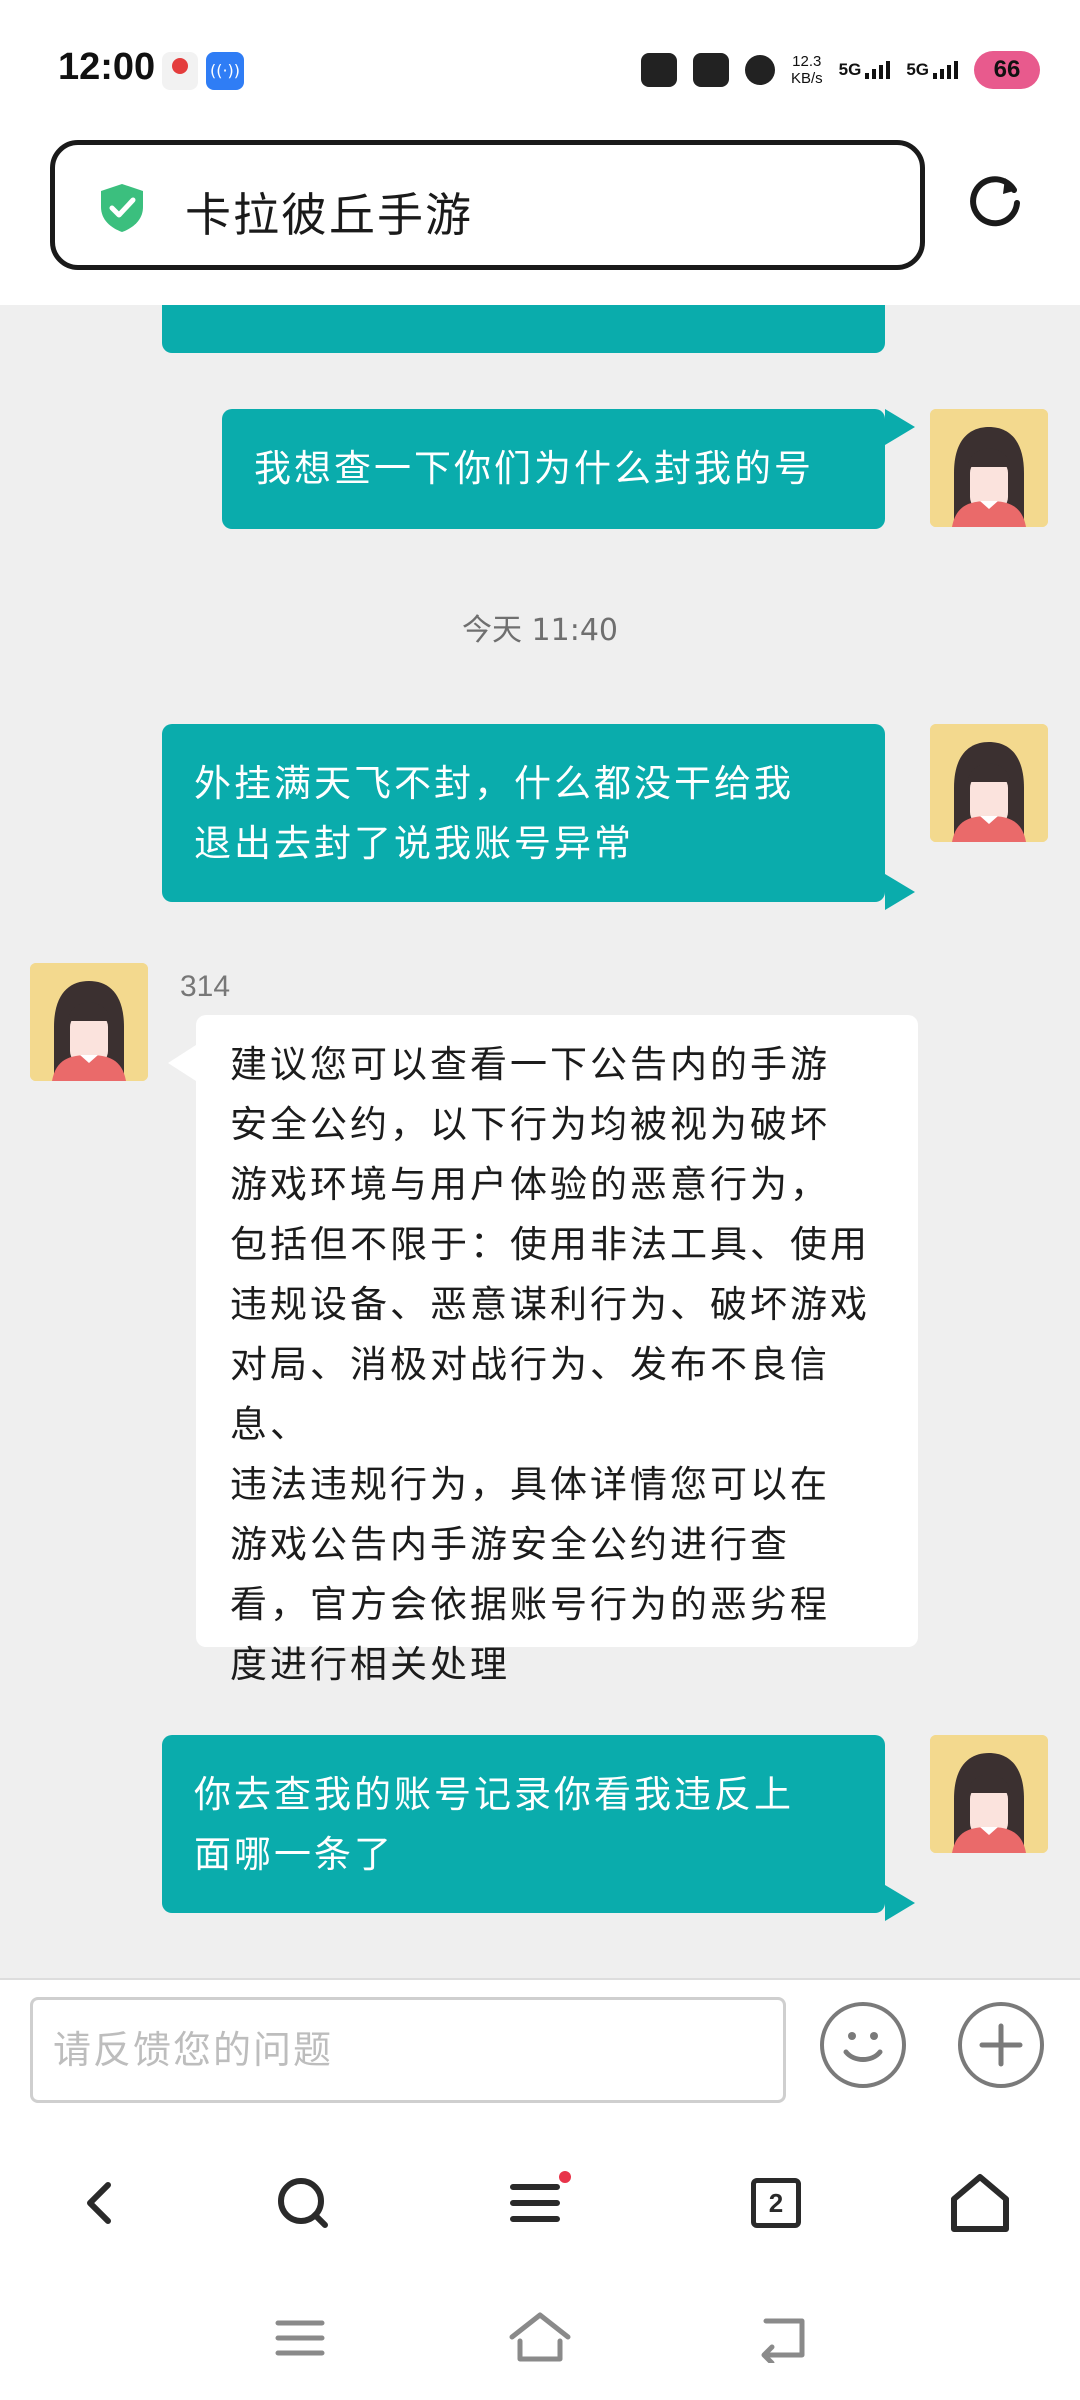  Describe the element at coordinates (550, 1244) in the screenshot. I see `message-text-line: 包括但不限于：使用非法工具、使用` at that location.